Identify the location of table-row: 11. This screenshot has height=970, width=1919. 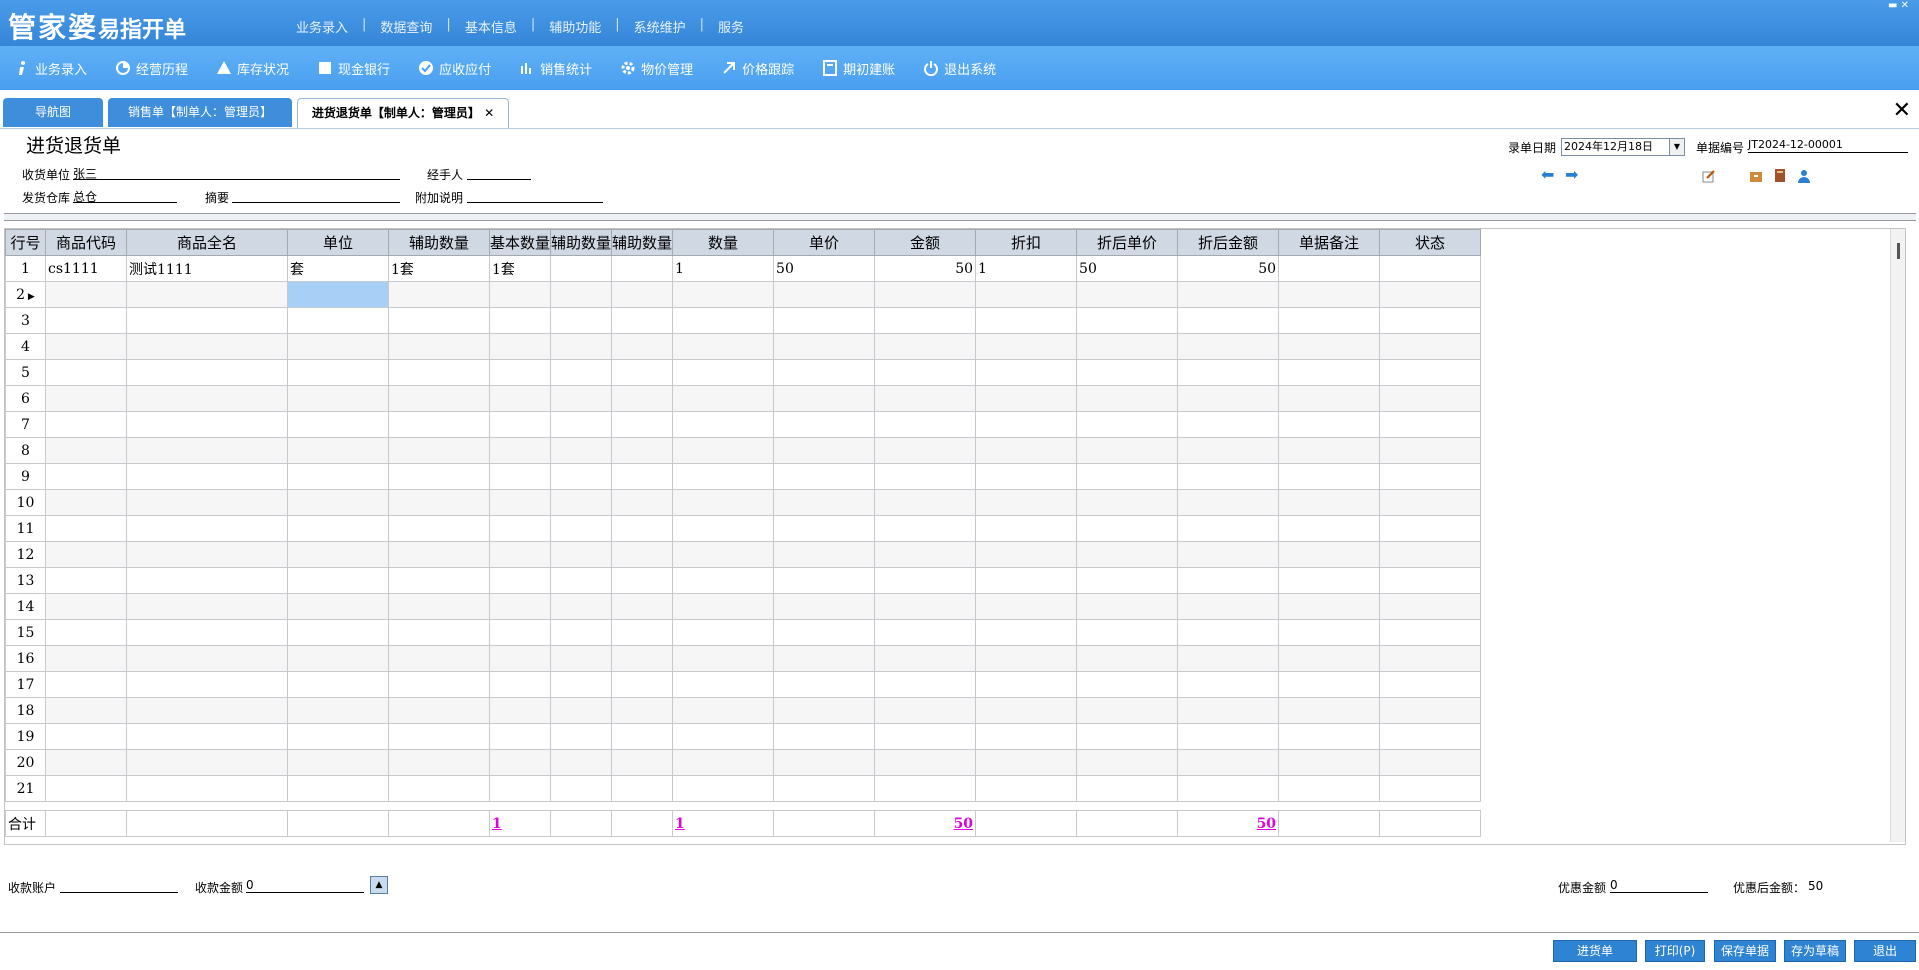
(743, 528).